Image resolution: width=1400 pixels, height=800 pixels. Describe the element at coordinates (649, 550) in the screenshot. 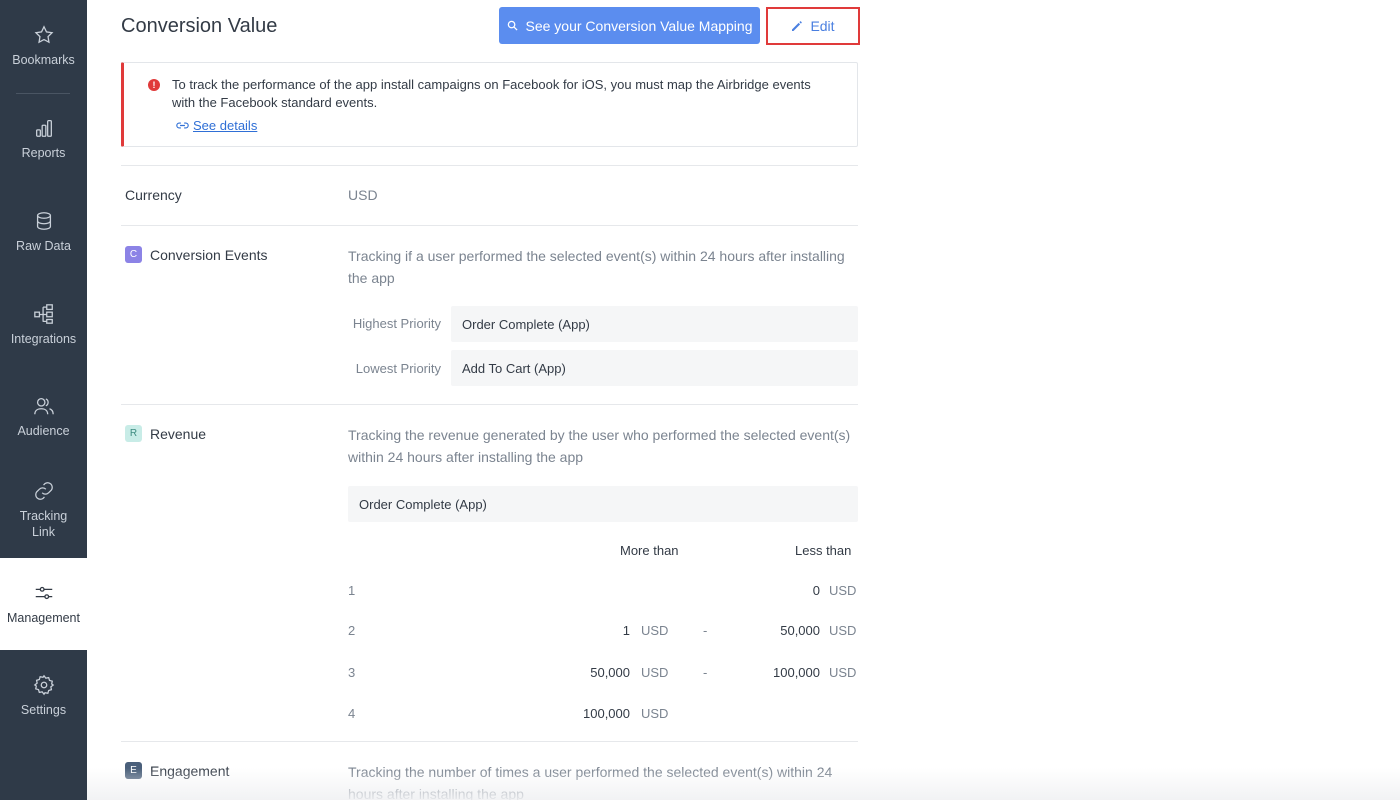

I see `column-header-more-than: More than` at that location.